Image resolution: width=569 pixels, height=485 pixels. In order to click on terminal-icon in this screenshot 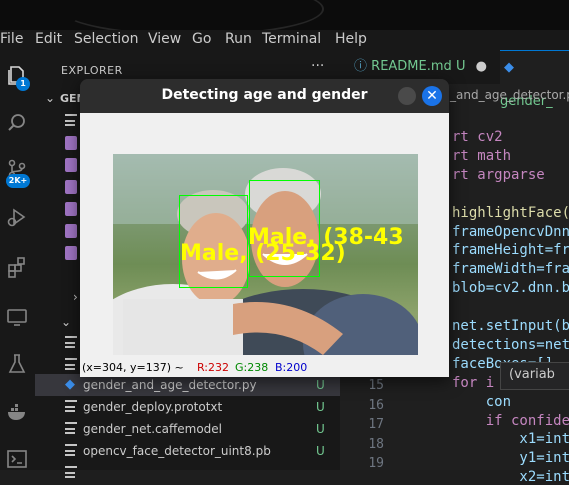, I will do `click(17, 459)`.